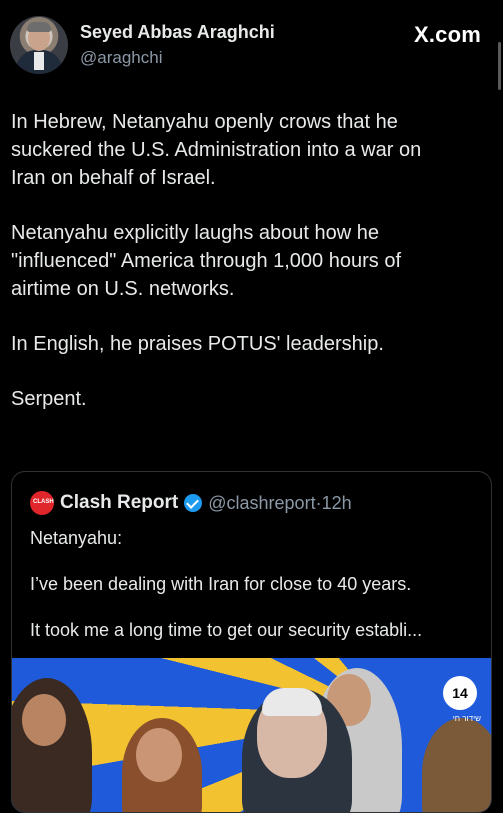 The height and width of the screenshot is (813, 503). I want to click on quoted-avatar: CLASH, so click(42, 503).